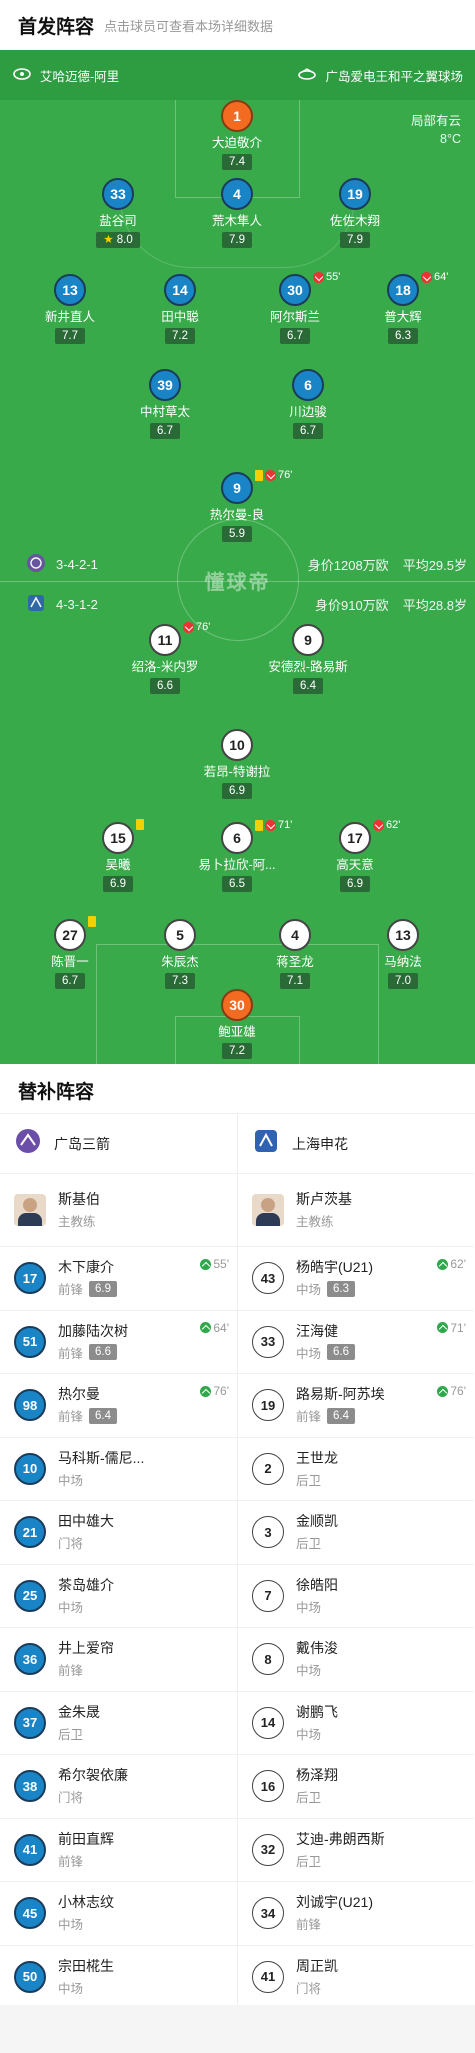  I want to click on player-name: 若昂-特谢拉, so click(237, 772).